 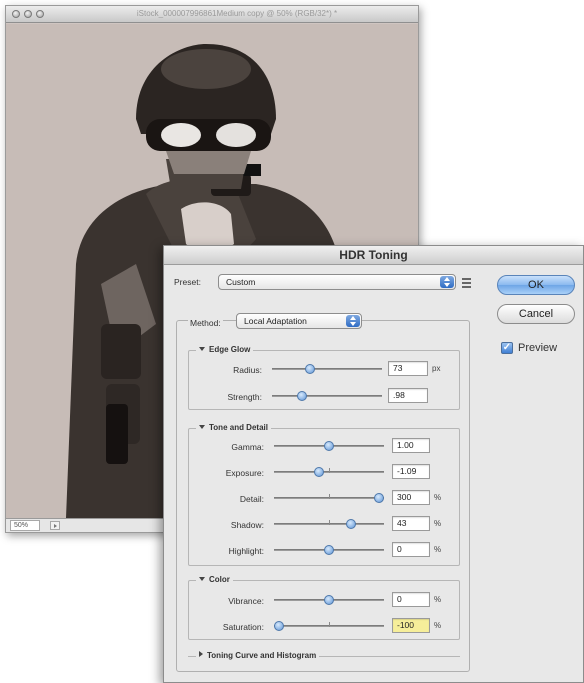 I want to click on minimize-window-icon, so click(x=28, y=14).